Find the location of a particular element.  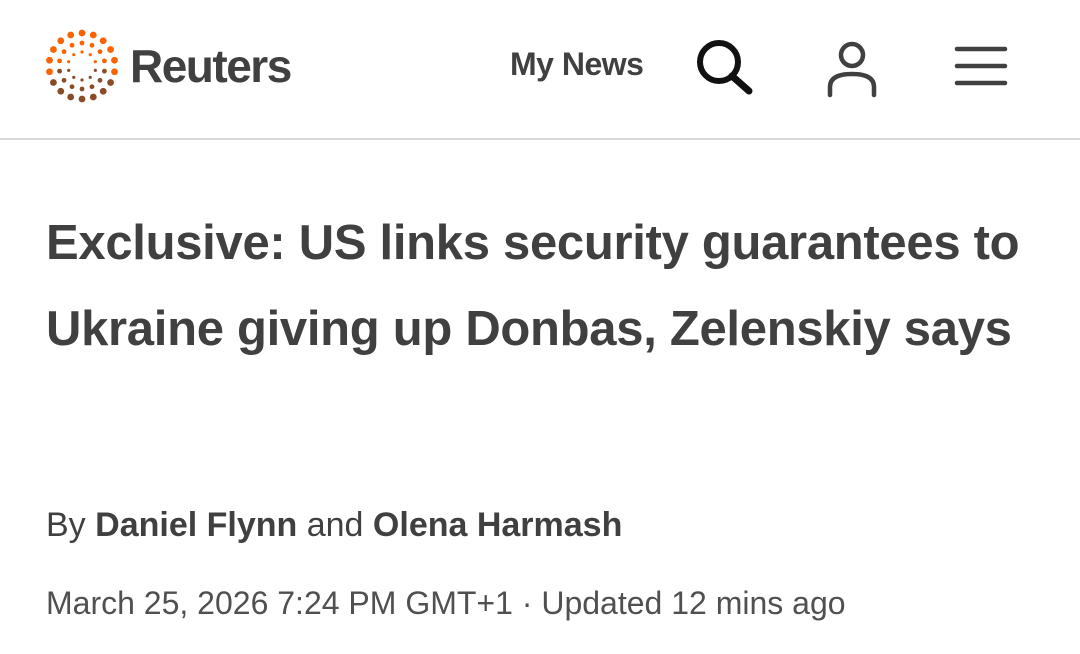

user-icon is located at coordinates (852, 69).